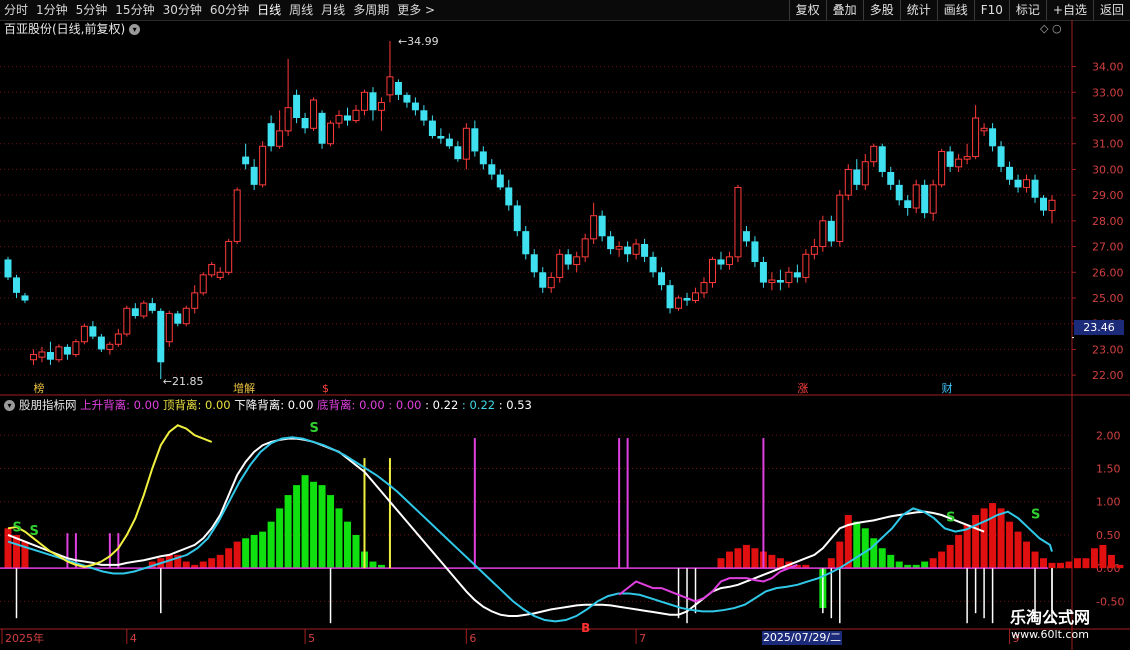 The height and width of the screenshot is (650, 1130). I want to click on buy-mark: B, so click(585, 628).